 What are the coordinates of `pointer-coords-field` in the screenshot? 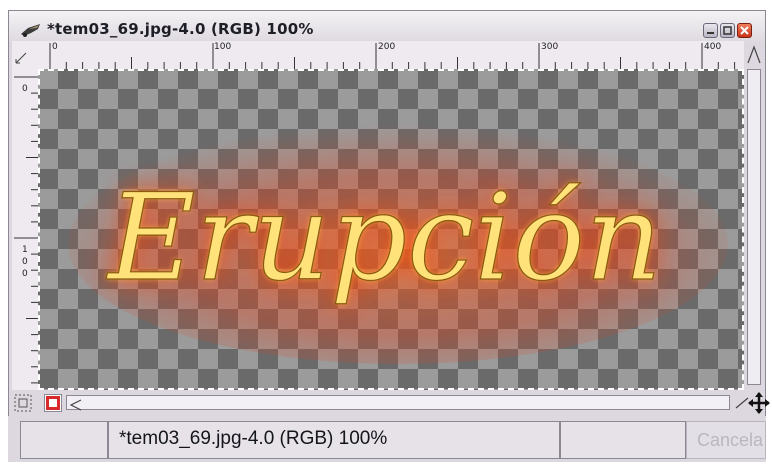 It's located at (64, 440).